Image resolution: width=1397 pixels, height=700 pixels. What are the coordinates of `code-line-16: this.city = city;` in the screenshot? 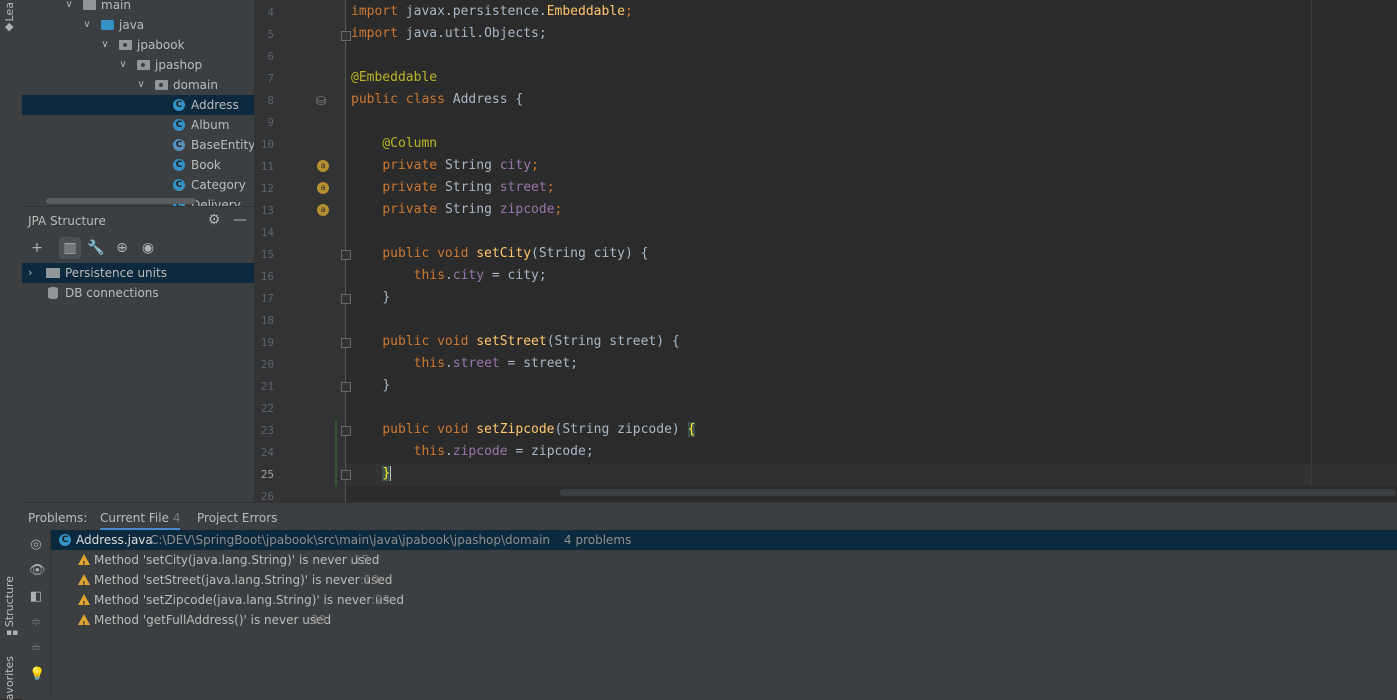 It's located at (449, 275).